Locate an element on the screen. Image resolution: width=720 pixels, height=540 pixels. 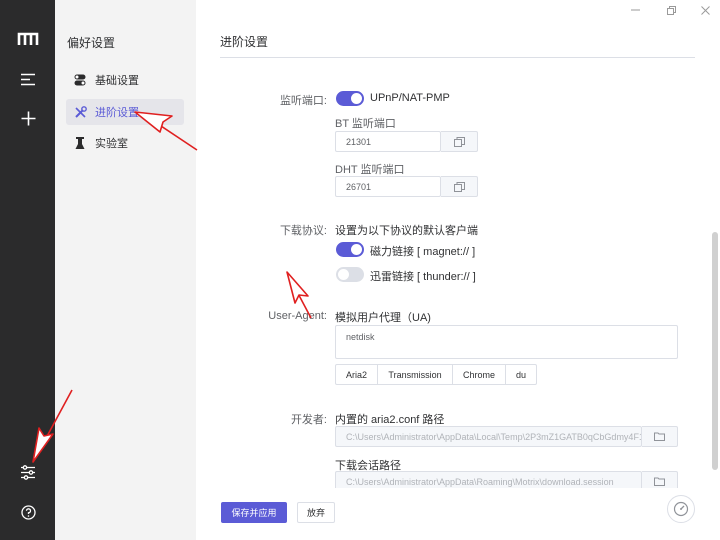
sidebar-item-advanced: 进阶设置 is located at coordinates (125, 112).